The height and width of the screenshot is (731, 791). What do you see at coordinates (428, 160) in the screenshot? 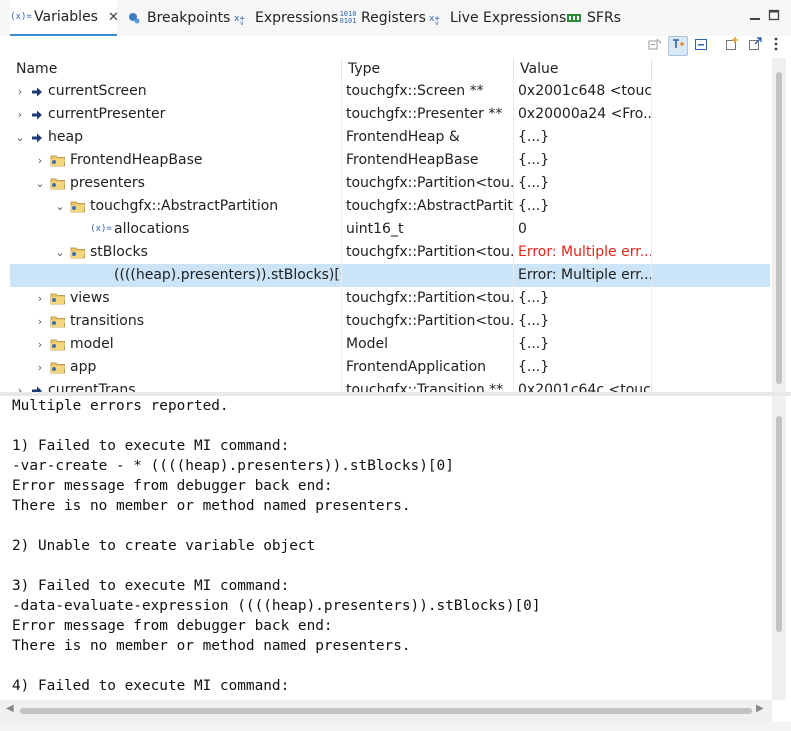
I see `variable-type: FrontendHeapBase` at bounding box center [428, 160].